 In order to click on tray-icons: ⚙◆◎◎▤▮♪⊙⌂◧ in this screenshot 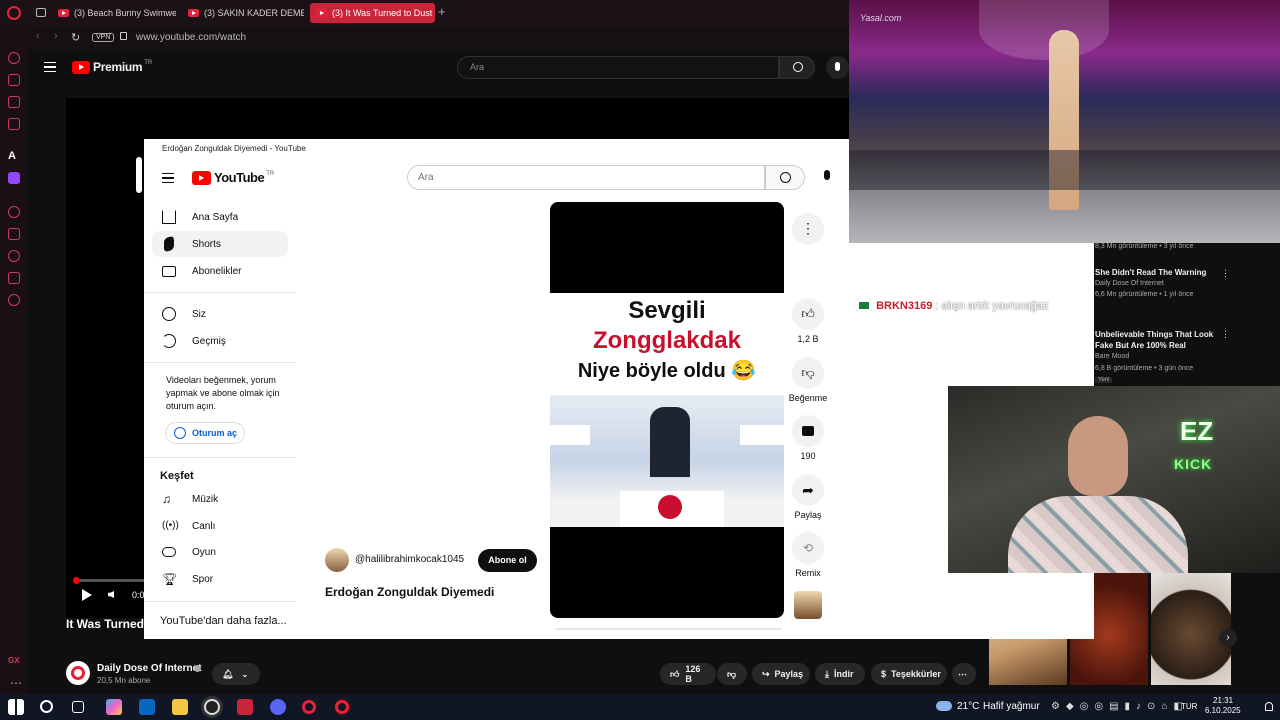, I will do `click(1120, 706)`.